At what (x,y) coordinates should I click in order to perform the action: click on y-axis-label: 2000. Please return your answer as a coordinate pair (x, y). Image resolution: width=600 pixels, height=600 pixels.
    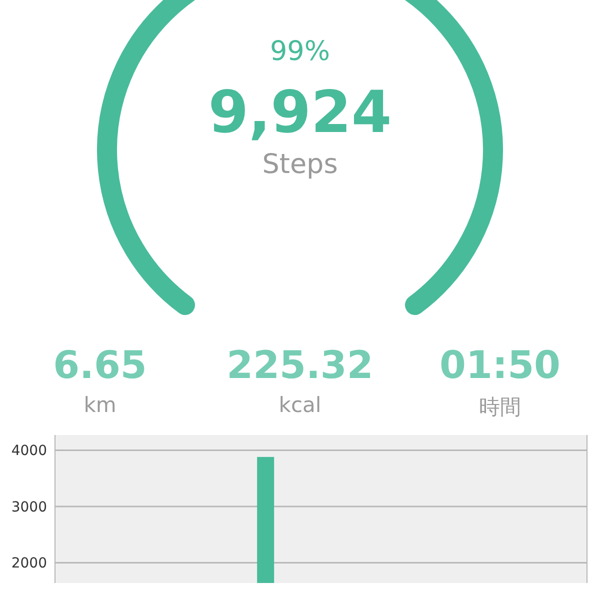
    Looking at the image, I should click on (29, 563).